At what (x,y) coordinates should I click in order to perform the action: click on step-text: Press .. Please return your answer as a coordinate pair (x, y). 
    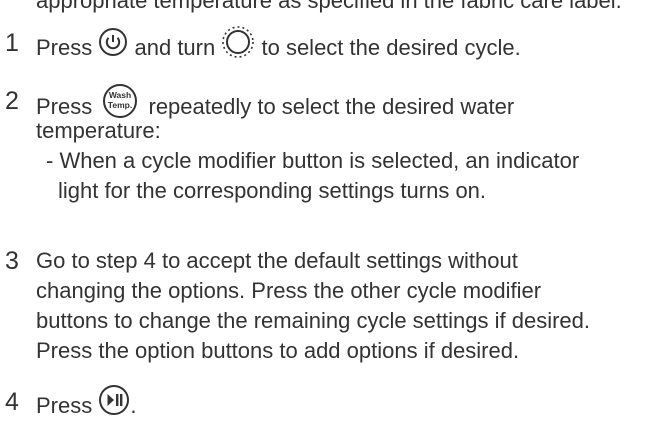
    Looking at the image, I should click on (346, 401).